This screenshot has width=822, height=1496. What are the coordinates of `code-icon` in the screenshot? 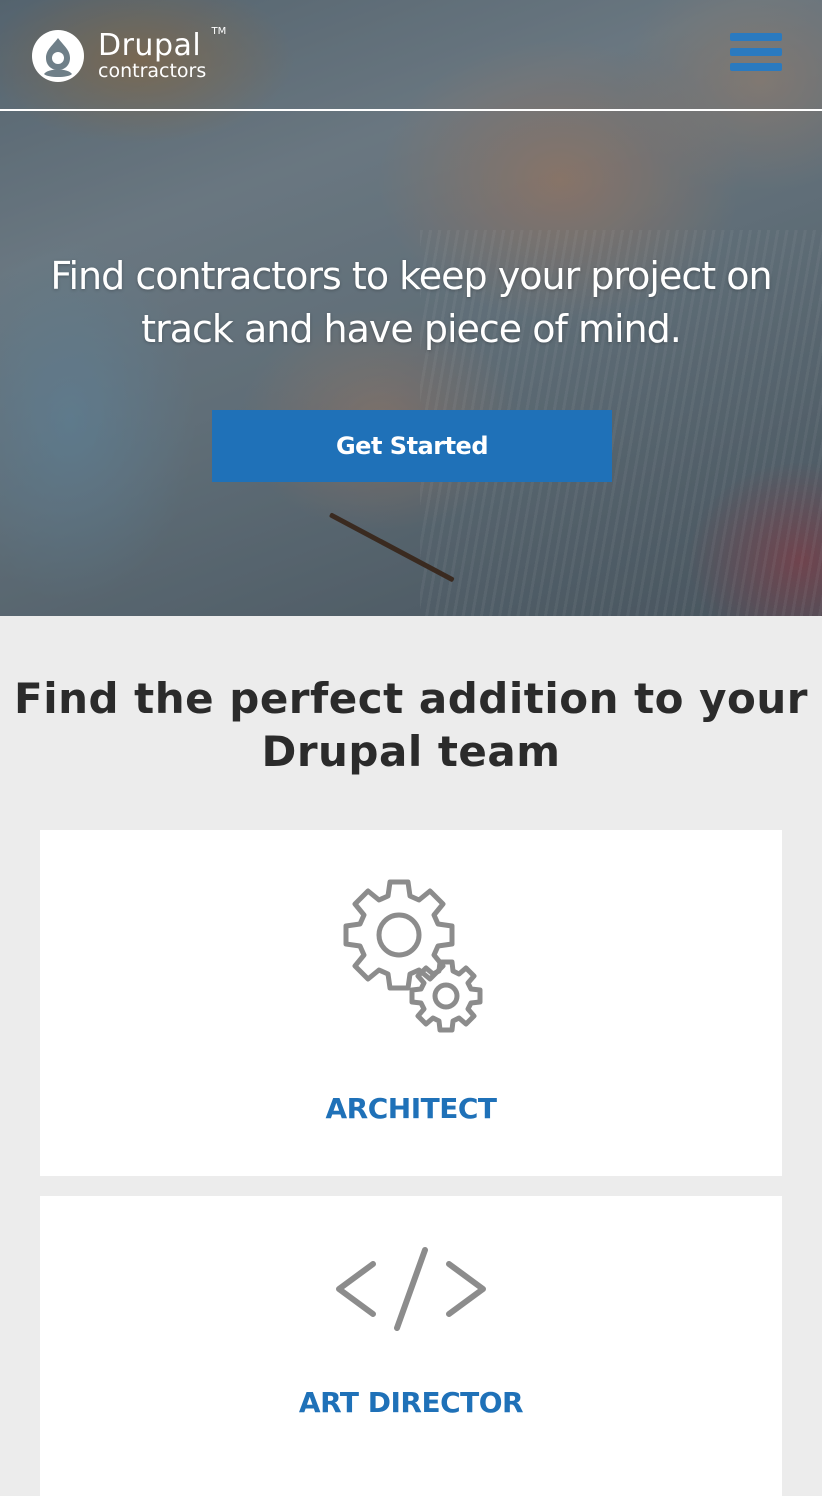 It's located at (411, 1289).